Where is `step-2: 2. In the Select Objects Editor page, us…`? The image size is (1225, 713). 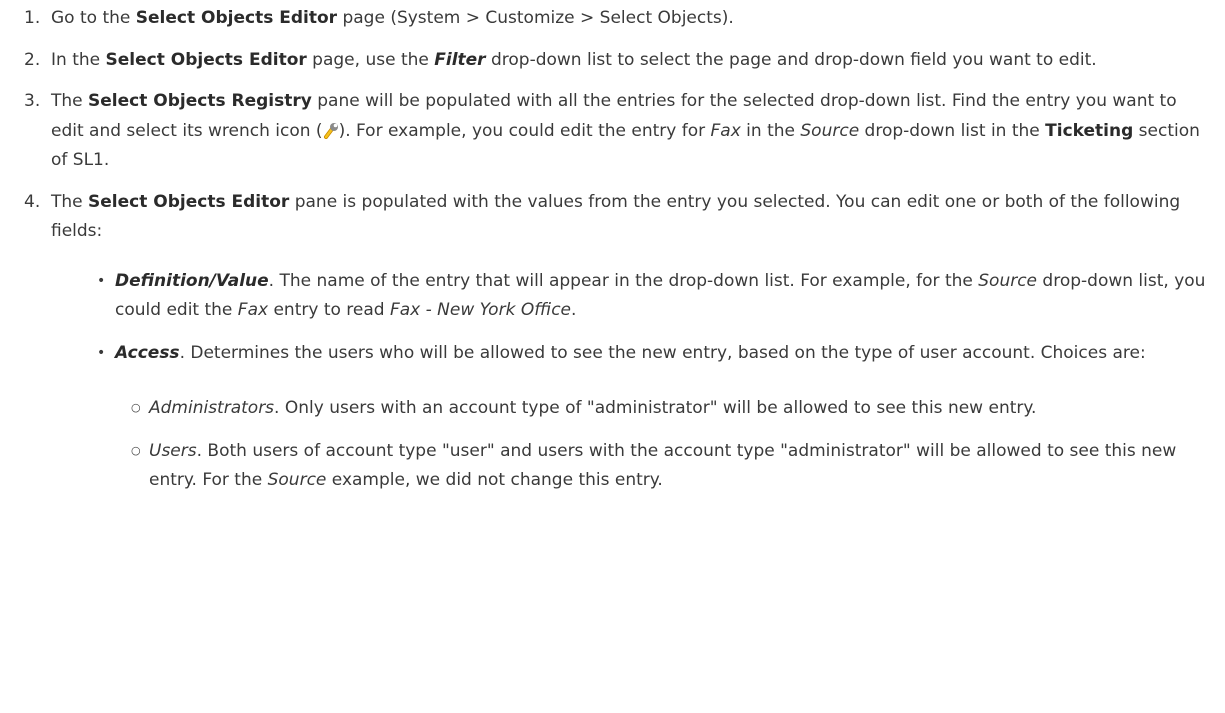 step-2: 2. In the Select Objects Editor page, us… is located at coordinates (616, 61).